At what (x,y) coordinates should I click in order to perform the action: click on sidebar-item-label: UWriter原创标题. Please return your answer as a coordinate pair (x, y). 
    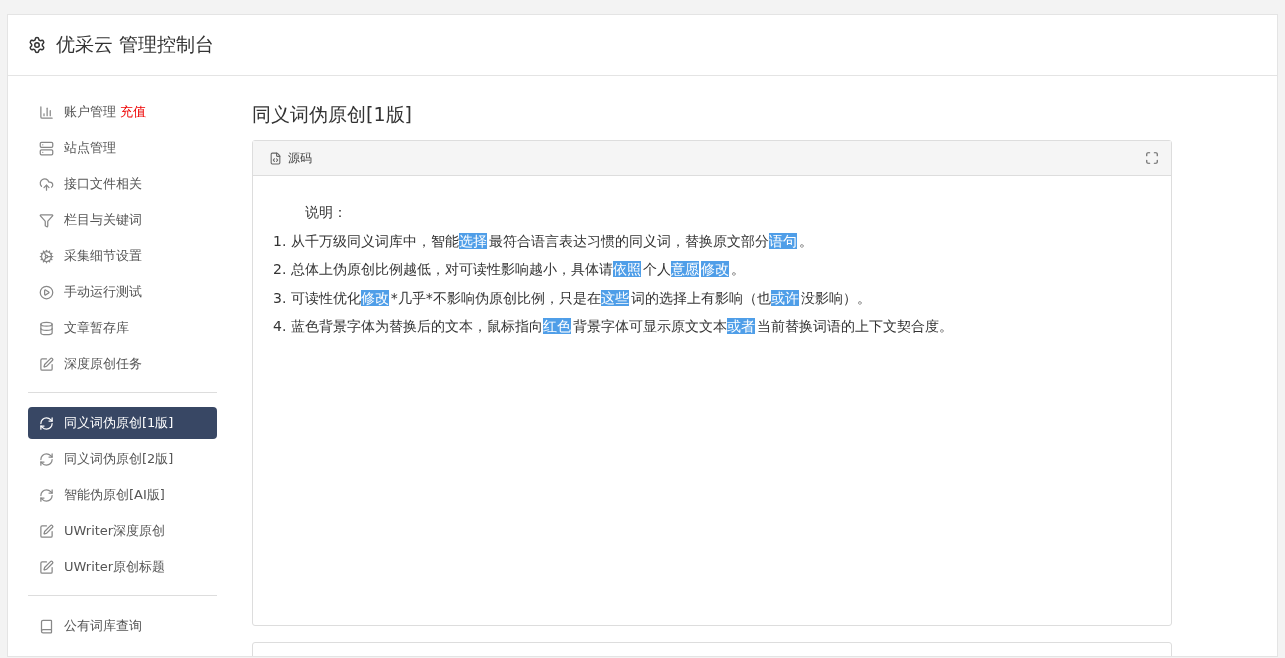
    Looking at the image, I should click on (115, 567).